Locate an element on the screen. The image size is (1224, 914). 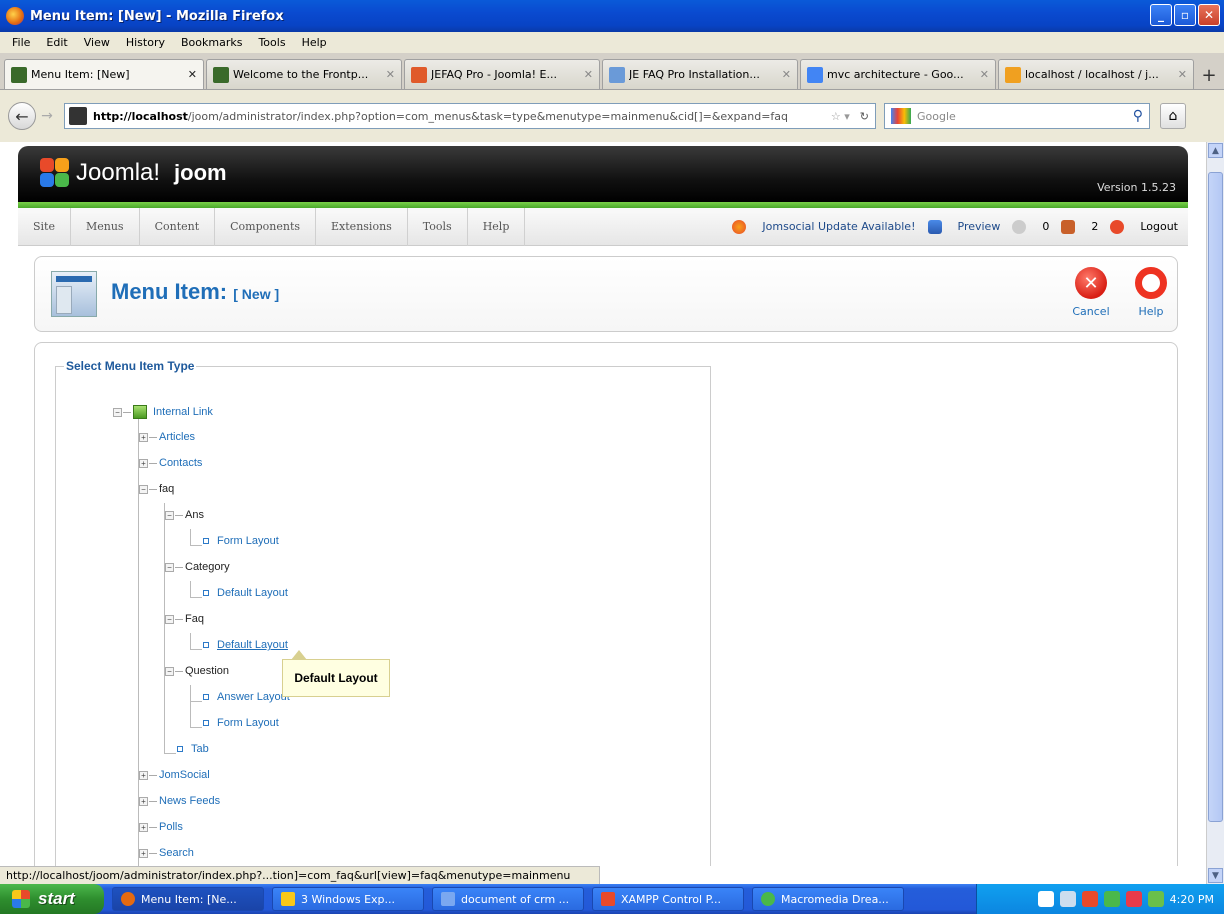
menu-site: Site is located at coordinates (44, 226).